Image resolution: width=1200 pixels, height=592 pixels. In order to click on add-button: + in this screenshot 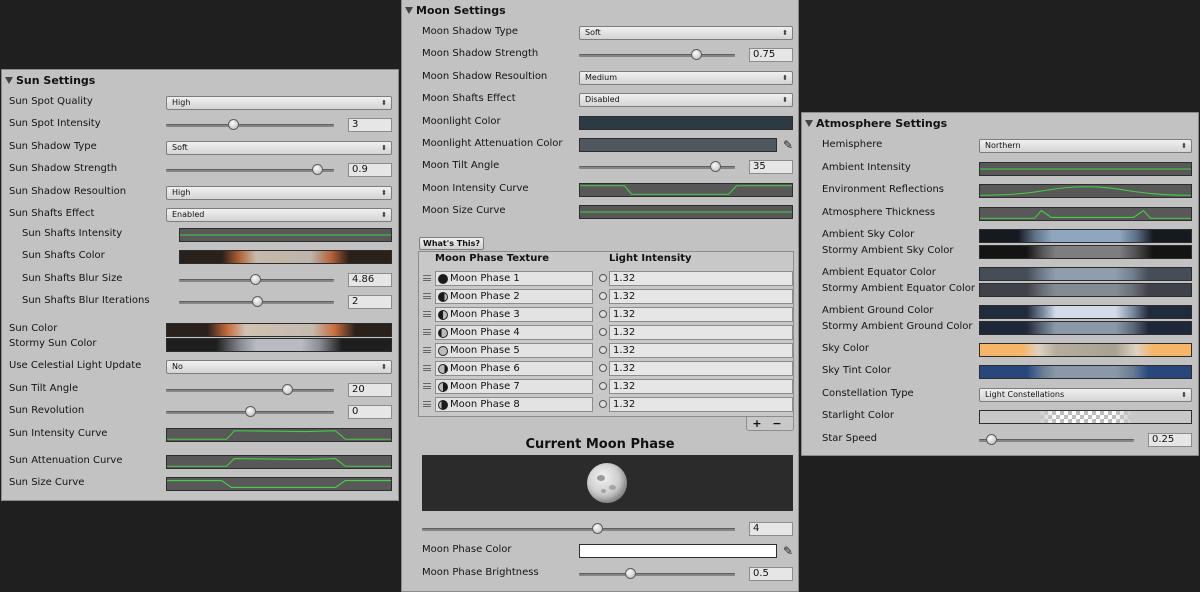, I will do `click(757, 423)`.